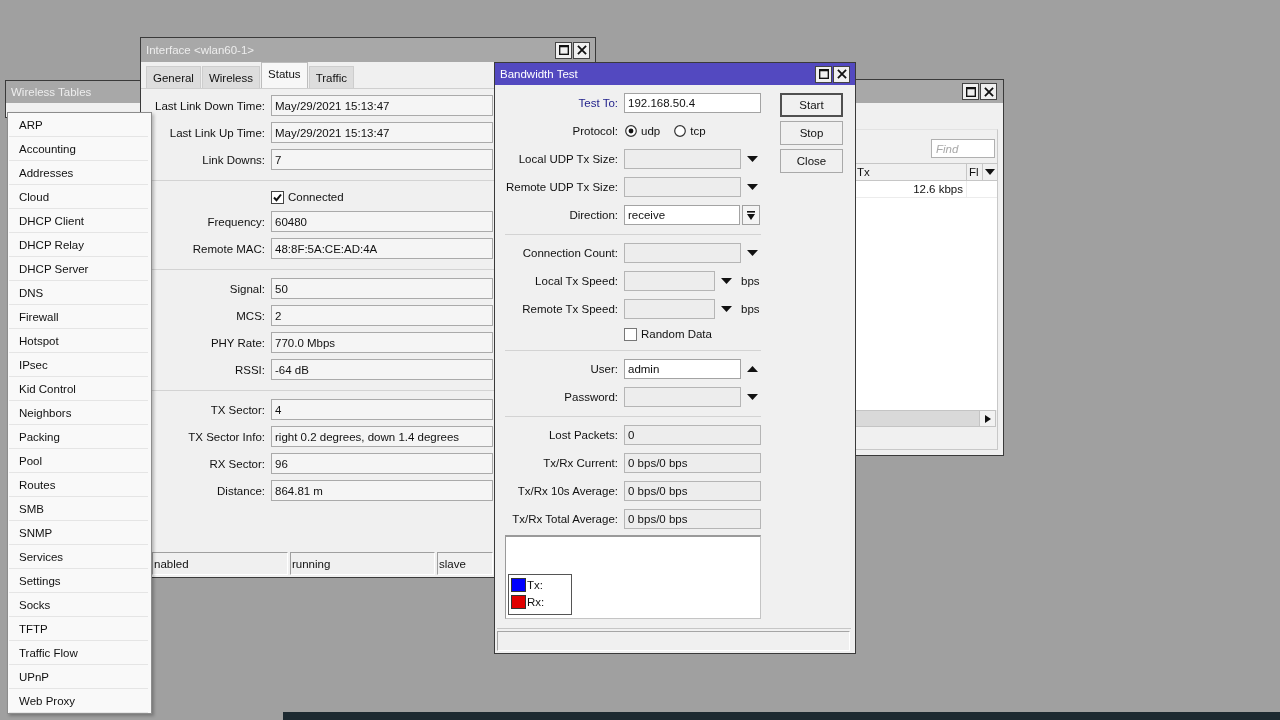 This screenshot has width=1280, height=720. What do you see at coordinates (593, 215) in the screenshot?
I see `field-label: Direction:` at bounding box center [593, 215].